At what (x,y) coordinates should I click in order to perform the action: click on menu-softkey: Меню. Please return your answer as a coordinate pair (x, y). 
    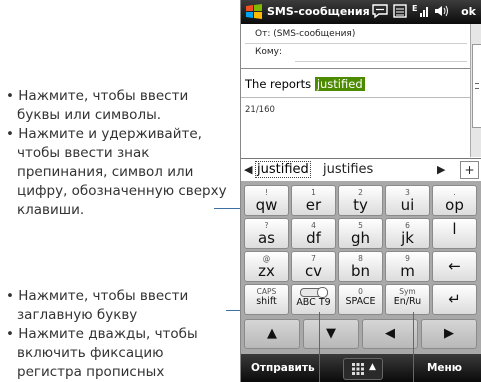
    Looking at the image, I should click on (444, 368).